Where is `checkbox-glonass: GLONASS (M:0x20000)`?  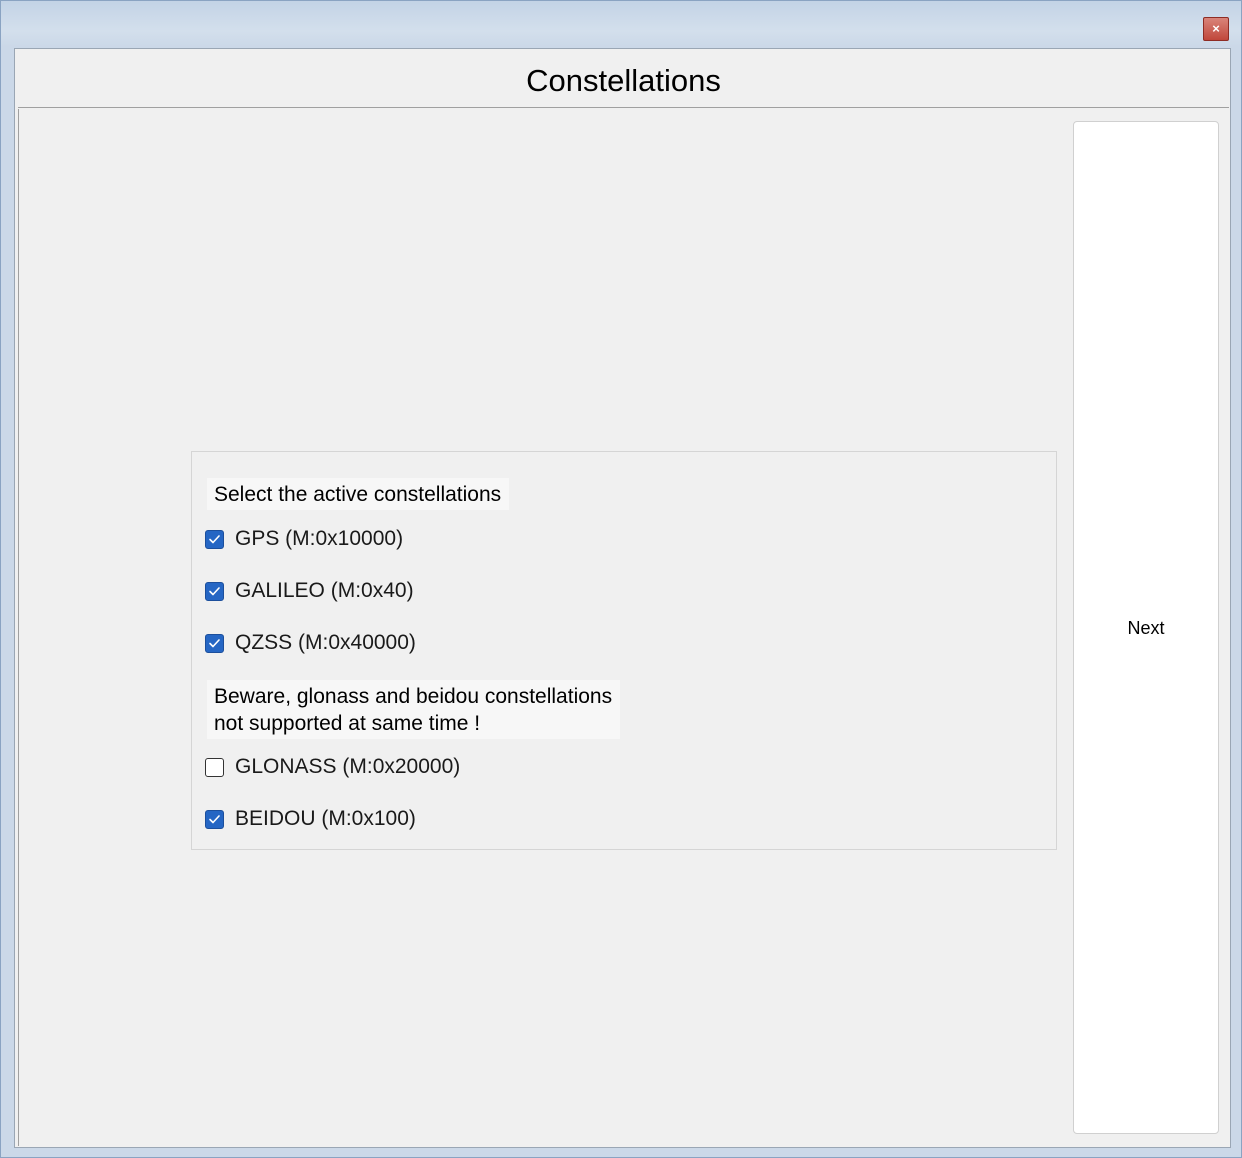
checkbox-glonass: GLONASS (M:0x20000) is located at coordinates (332, 767).